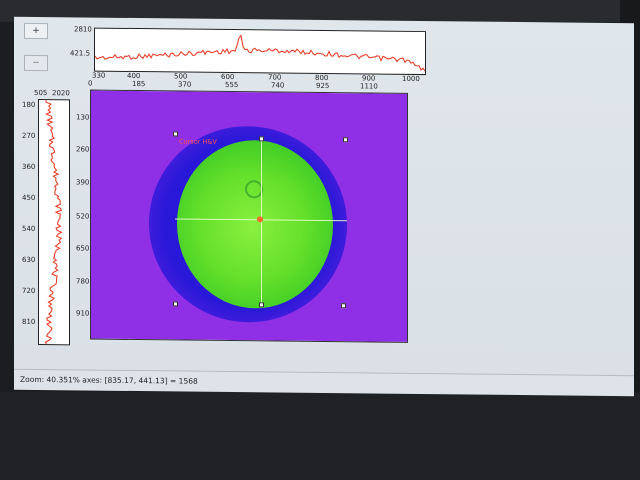 The width and height of the screenshot is (640, 480). What do you see at coordinates (369, 86) in the screenshot?
I see `image-x-tick: 1110` at bounding box center [369, 86].